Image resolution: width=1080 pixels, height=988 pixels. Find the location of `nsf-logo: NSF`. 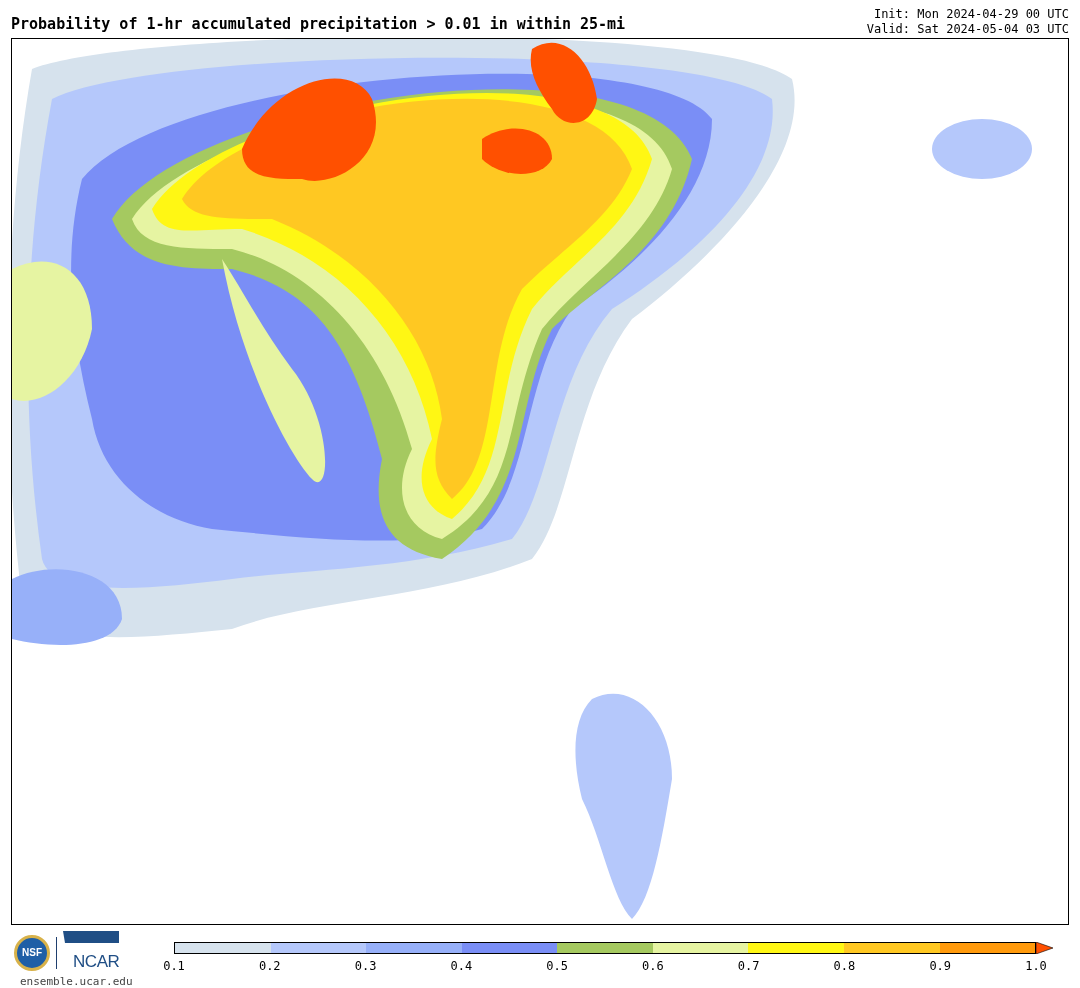

nsf-logo: NSF is located at coordinates (32, 952).